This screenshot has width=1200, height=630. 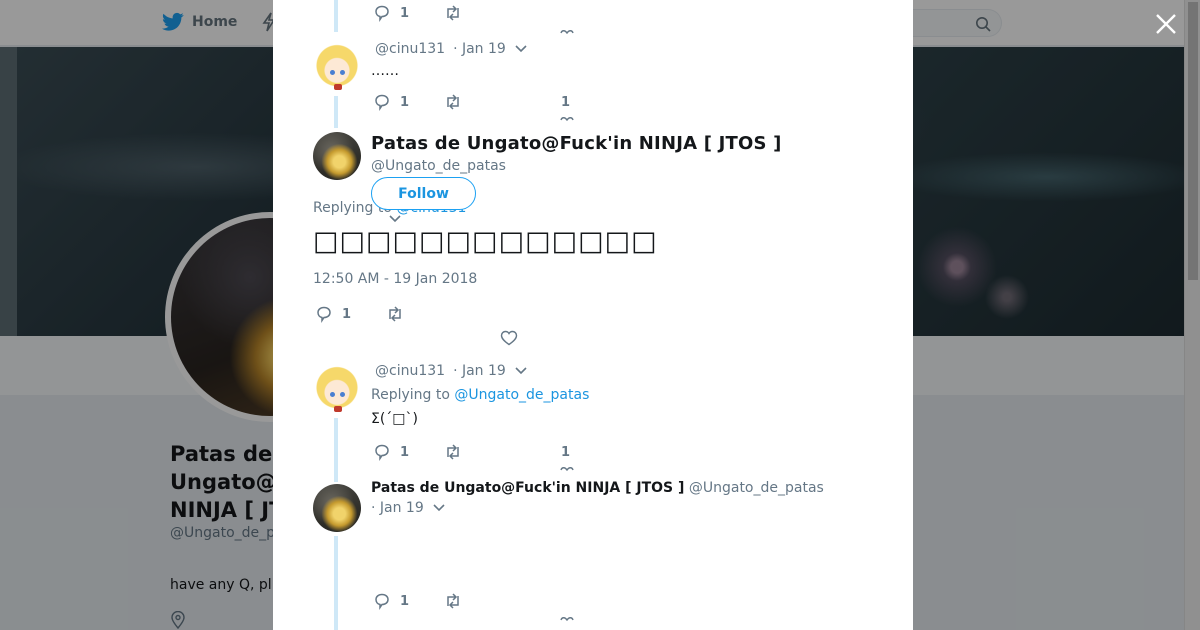 What do you see at coordinates (521, 395) in the screenshot?
I see `replying-to-link: @Ungato_de_patas` at bounding box center [521, 395].